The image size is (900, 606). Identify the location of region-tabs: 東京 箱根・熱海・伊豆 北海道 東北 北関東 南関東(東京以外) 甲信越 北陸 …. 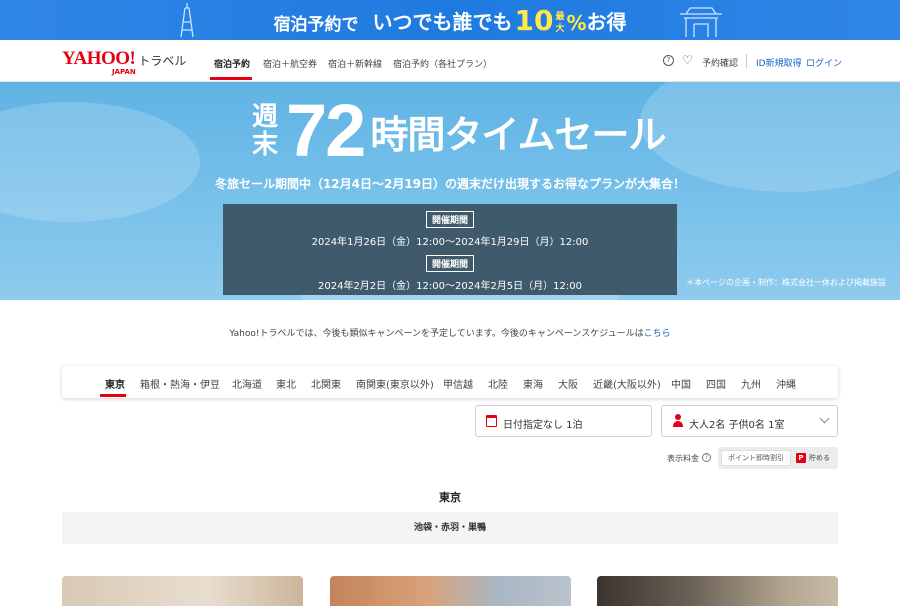
(450, 382).